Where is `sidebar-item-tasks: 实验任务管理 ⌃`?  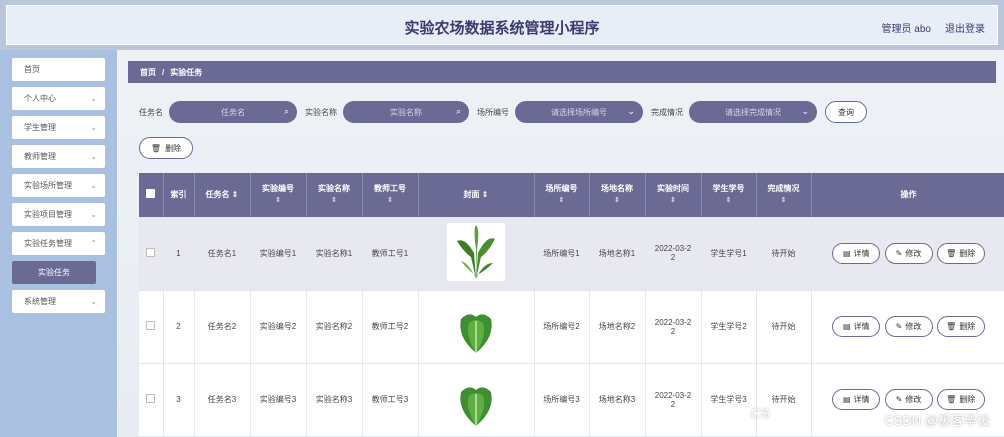
sidebar-item-tasks: 实验任务管理 ⌃ is located at coordinates (58, 243).